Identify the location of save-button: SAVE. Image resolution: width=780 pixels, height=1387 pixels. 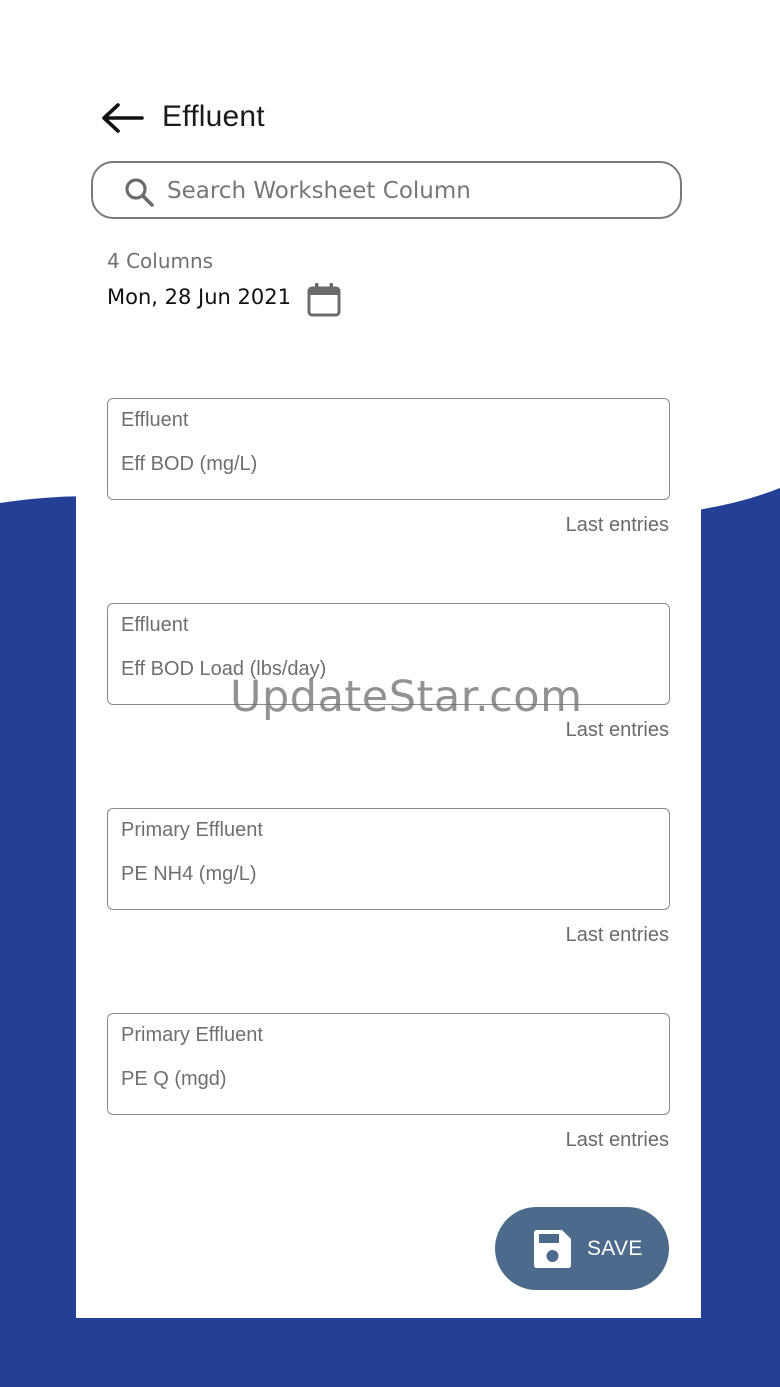
(582, 1248).